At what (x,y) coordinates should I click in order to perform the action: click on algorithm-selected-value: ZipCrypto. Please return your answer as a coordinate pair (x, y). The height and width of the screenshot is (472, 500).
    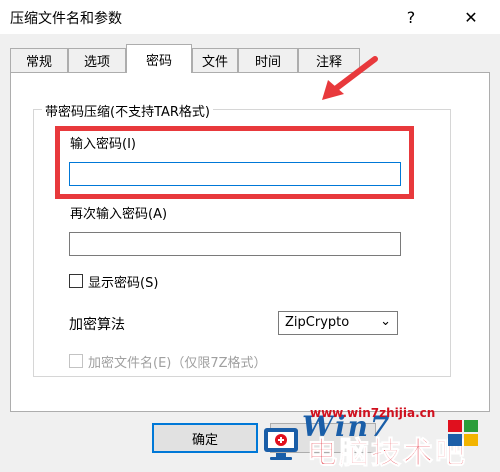
    Looking at the image, I should click on (317, 322).